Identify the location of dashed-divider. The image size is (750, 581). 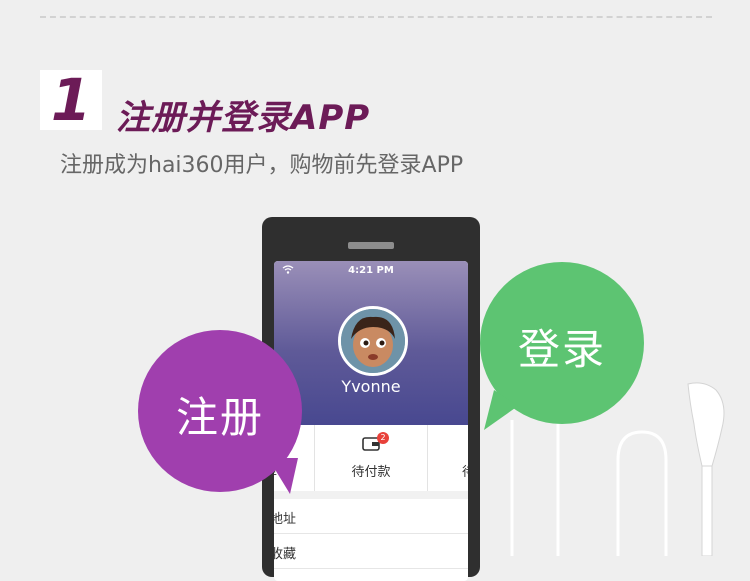
(376, 17).